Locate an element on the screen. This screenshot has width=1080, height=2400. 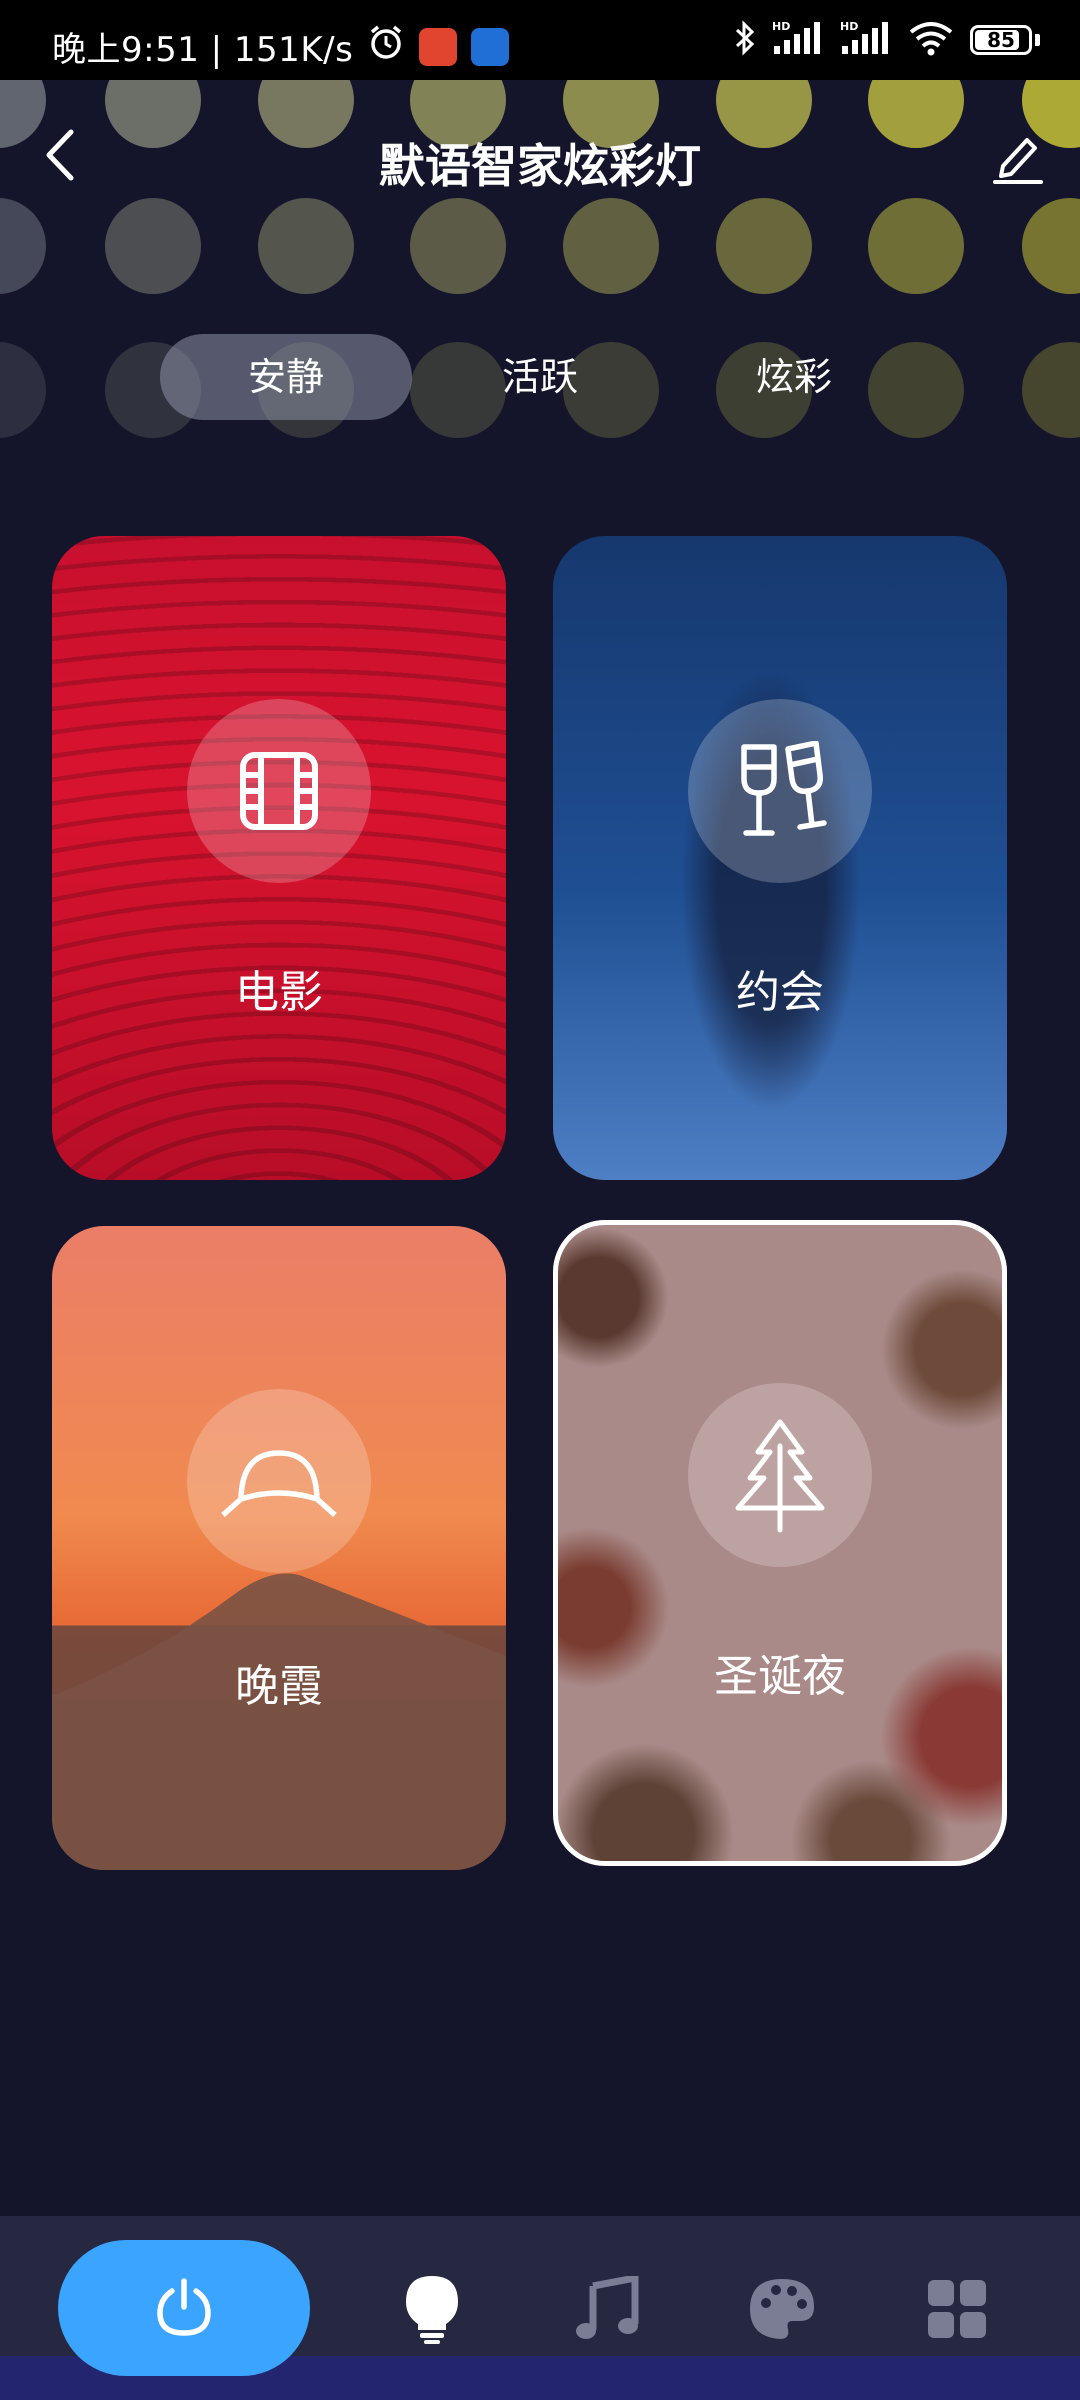
page-title: 默语智家炫彩灯 is located at coordinates (540, 166).